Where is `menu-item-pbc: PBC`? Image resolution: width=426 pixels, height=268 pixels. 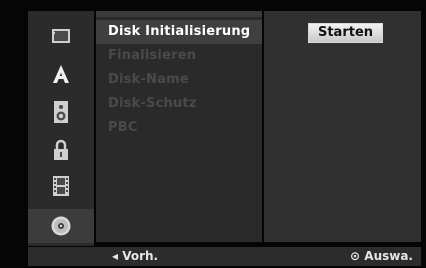 menu-item-pbc: PBC is located at coordinates (179, 128).